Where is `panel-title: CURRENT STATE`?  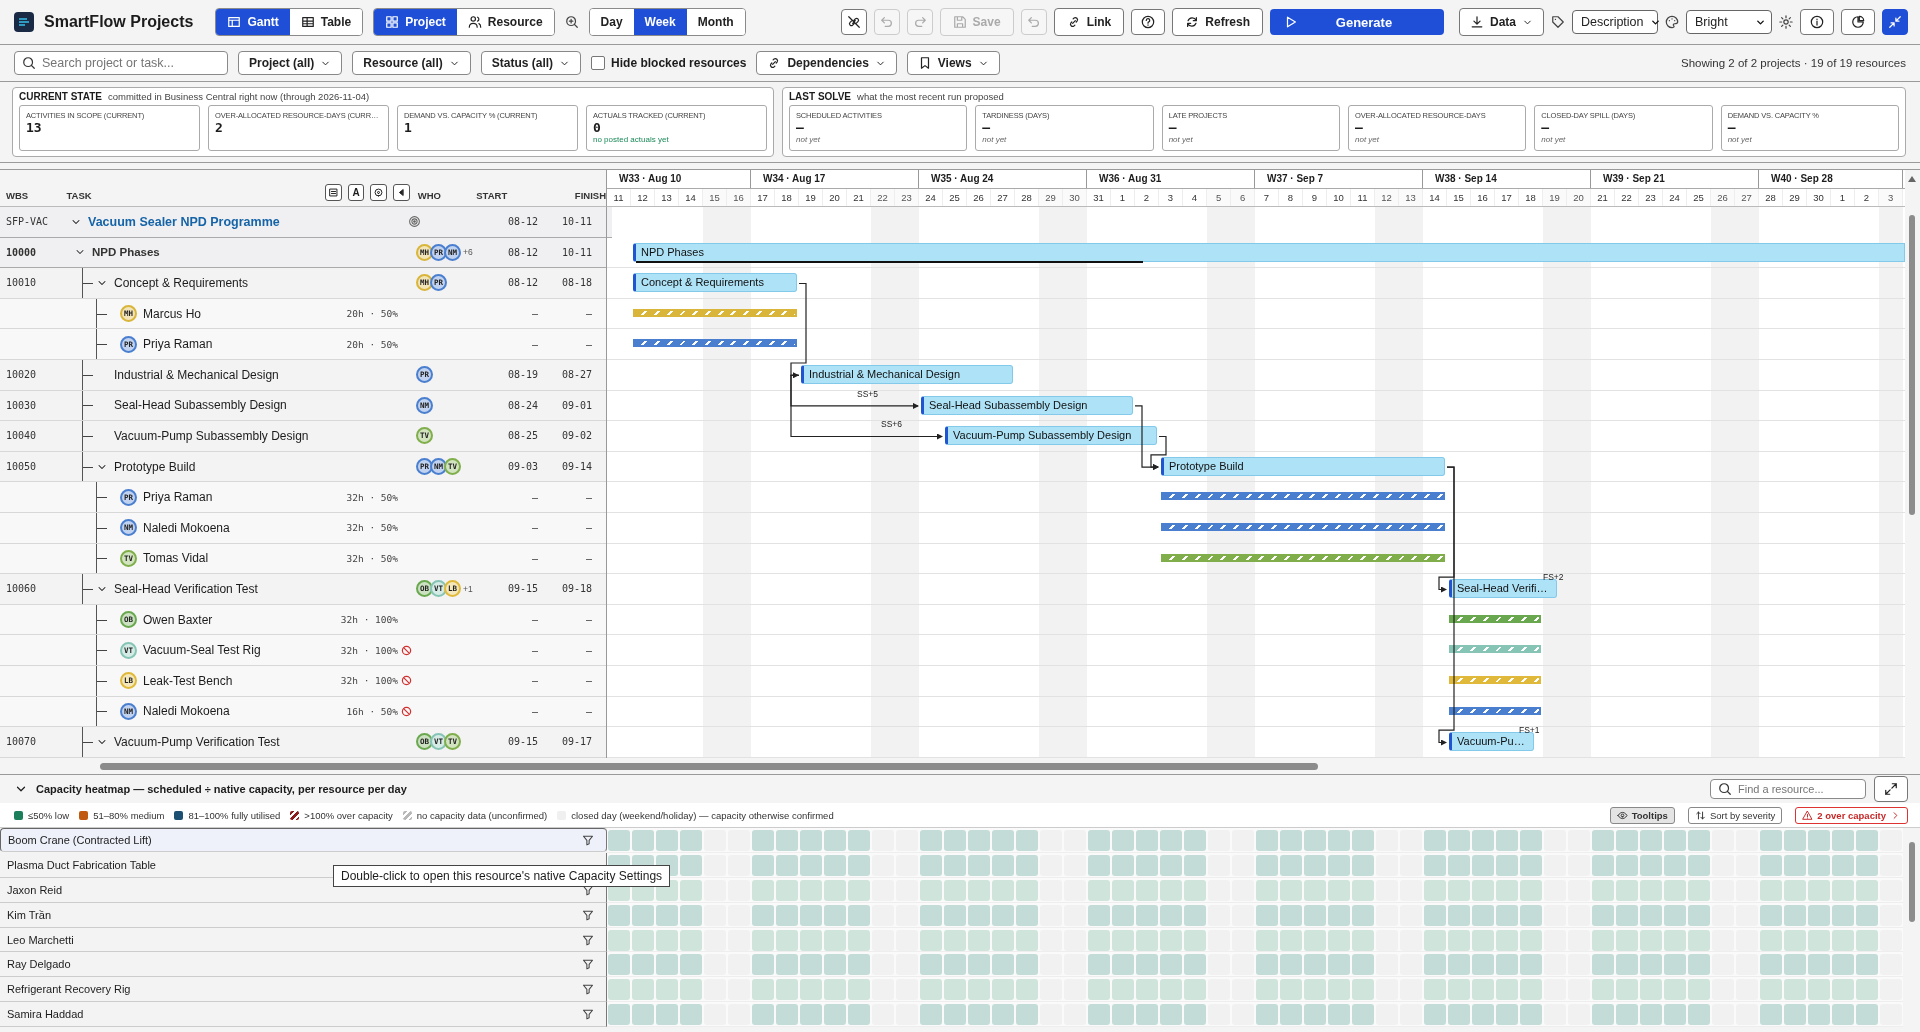
panel-title: CURRENT STATE is located at coordinates (60, 96).